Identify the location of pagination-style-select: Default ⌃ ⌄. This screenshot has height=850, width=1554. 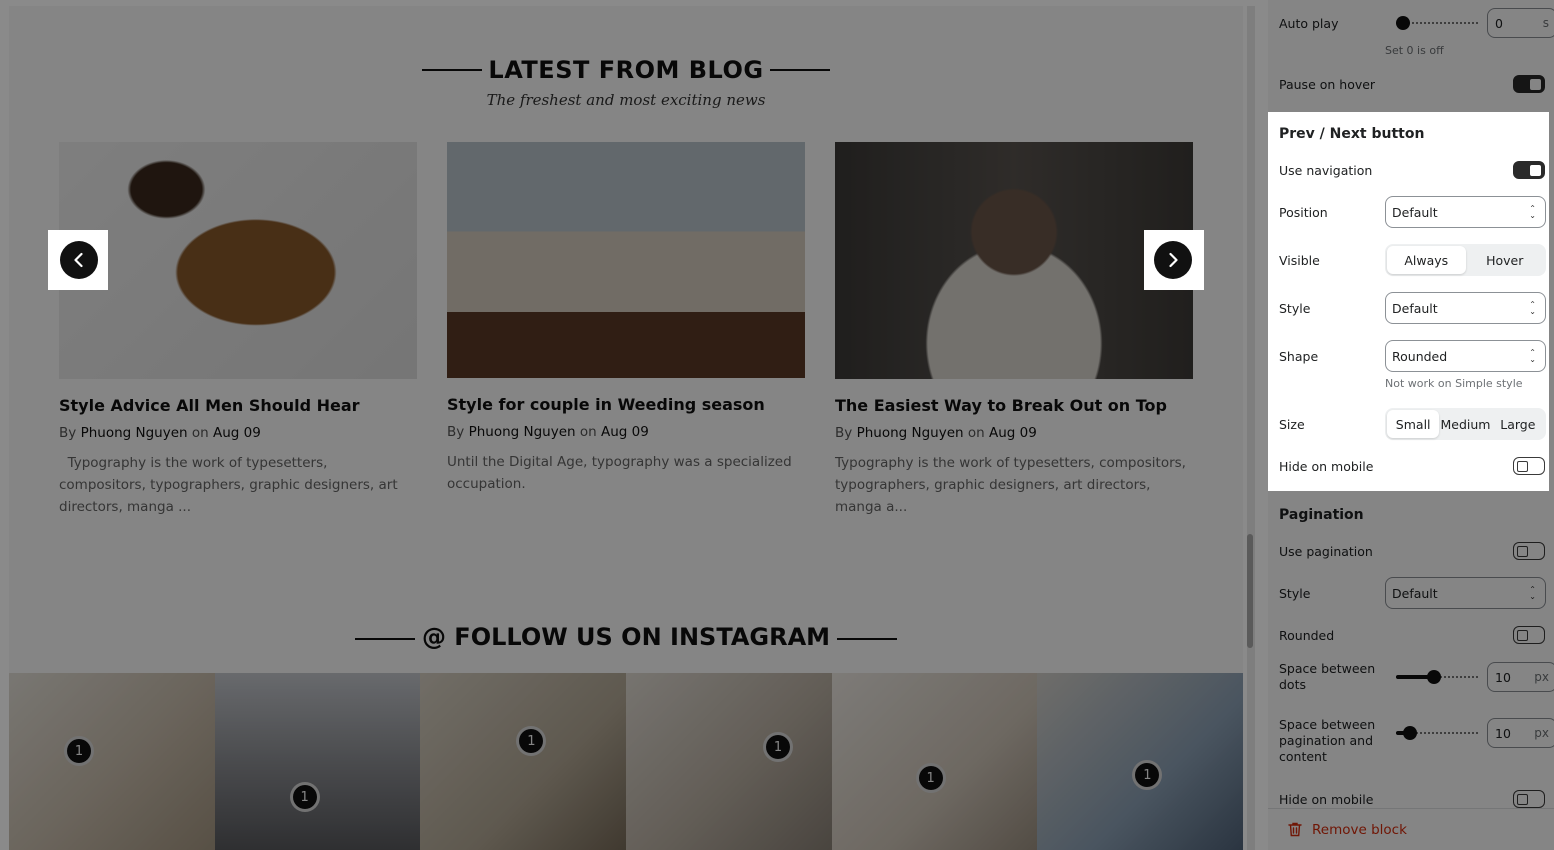
(1465, 593).